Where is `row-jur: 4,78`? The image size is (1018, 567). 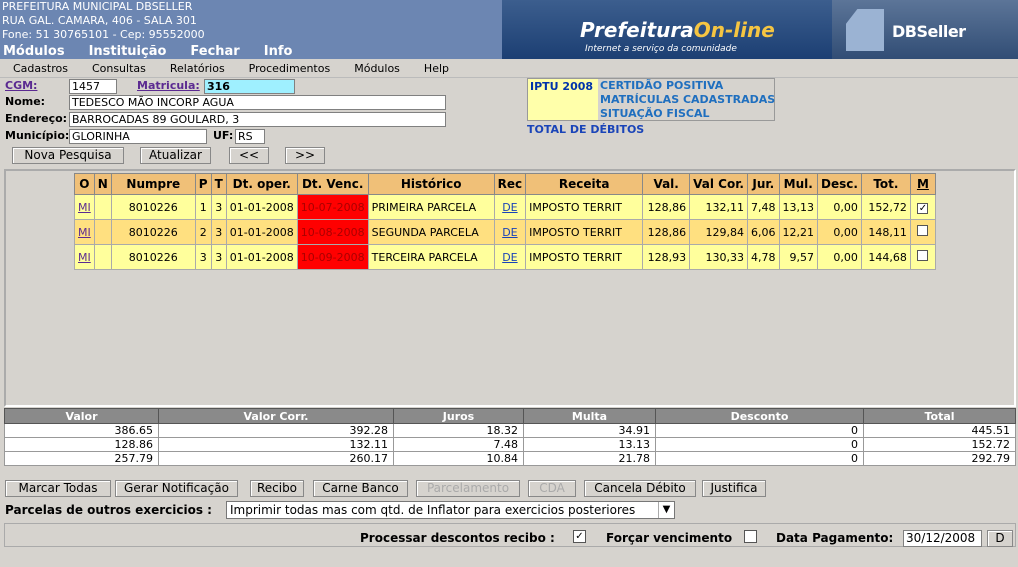 row-jur: 4,78 is located at coordinates (763, 257).